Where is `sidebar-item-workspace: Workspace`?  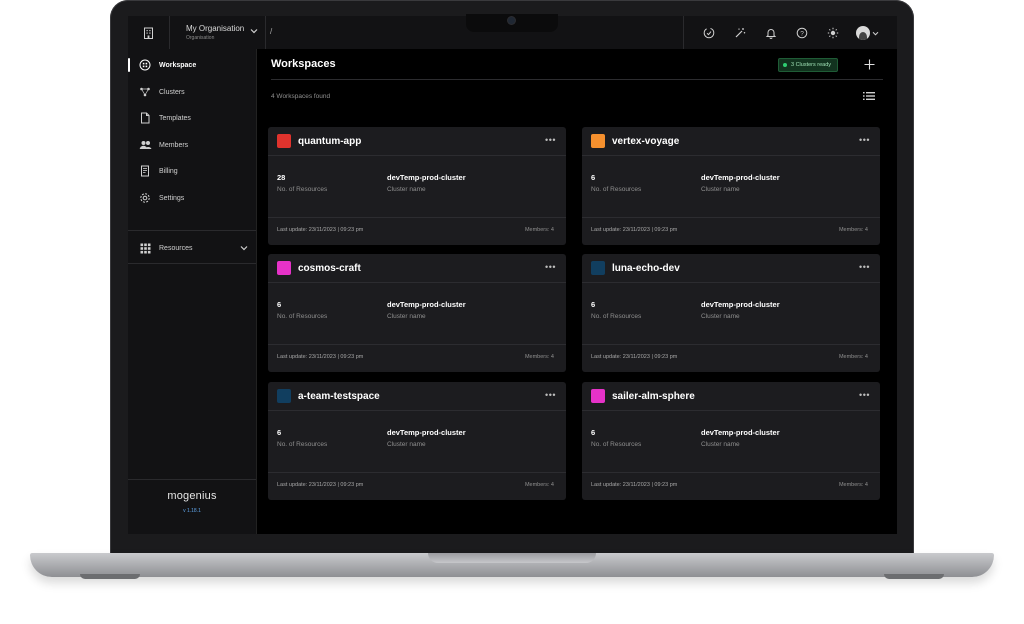
sidebar-item-workspace: Workspace is located at coordinates (192, 65).